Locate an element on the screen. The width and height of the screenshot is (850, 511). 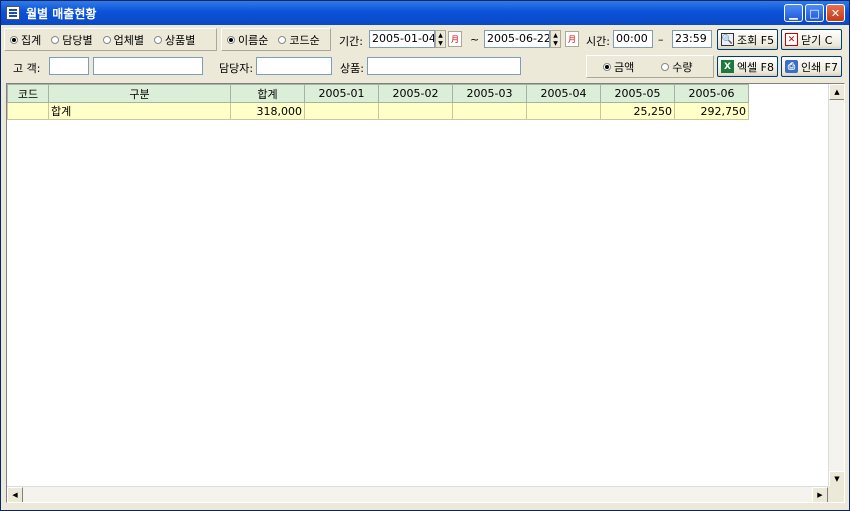
column-header-month: 2005-04 is located at coordinates (563, 93).